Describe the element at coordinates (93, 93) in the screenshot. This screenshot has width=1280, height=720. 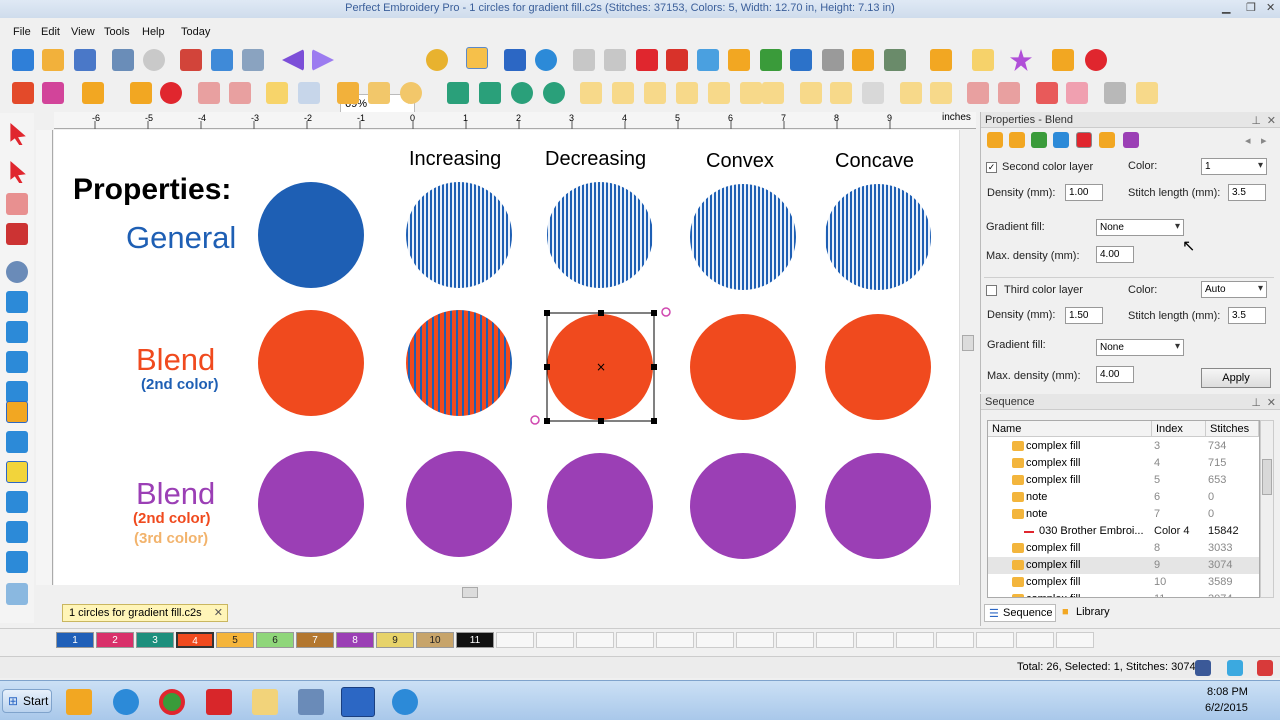
I see `lettering-icon` at that location.